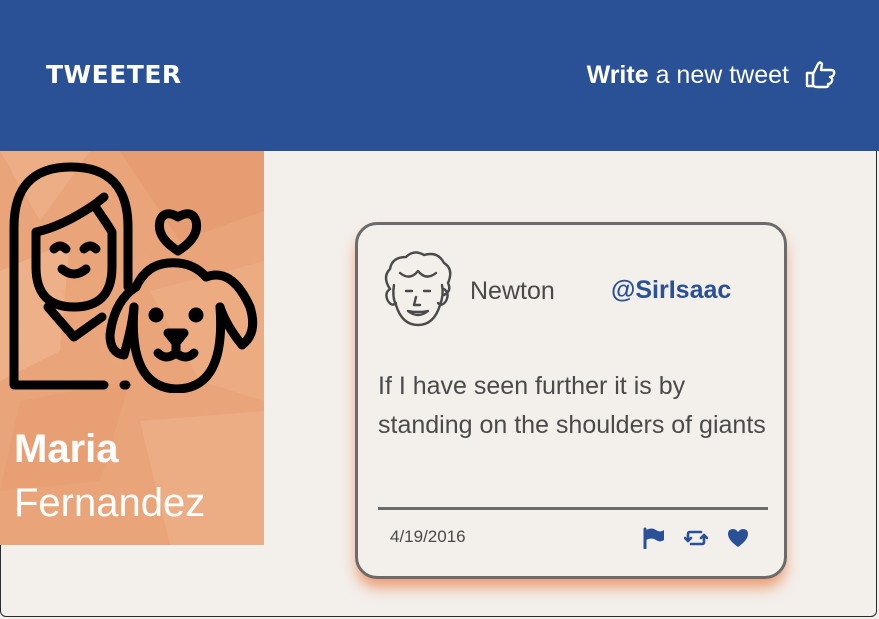 This screenshot has height=619, width=879. I want to click on app-logo: TWEETER, so click(114, 74).